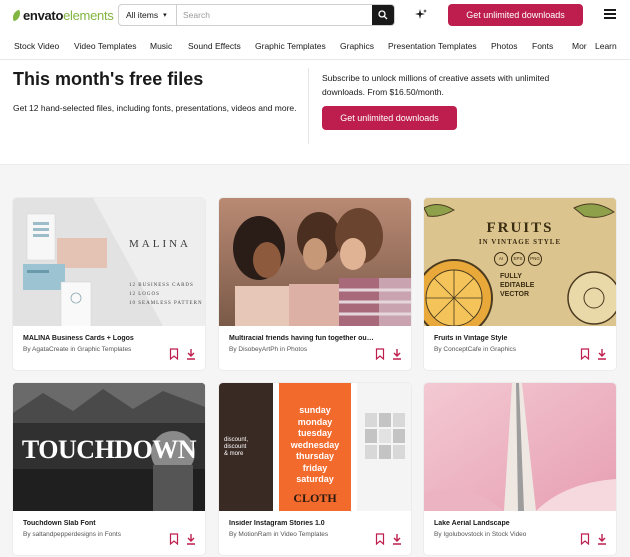  Describe the element at coordinates (161, 46) in the screenshot. I see `nav-music: Music` at that location.